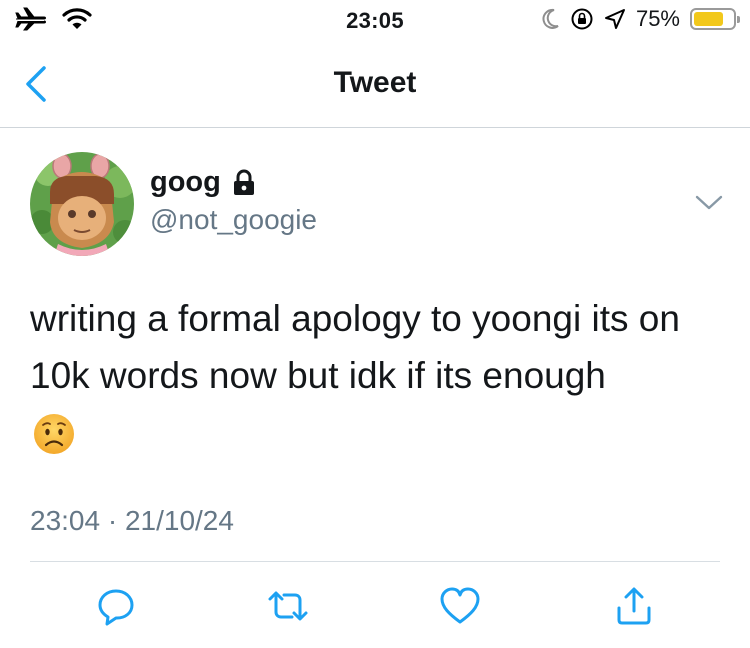 The width and height of the screenshot is (750, 648). I want to click on heart-icon, so click(460, 605).